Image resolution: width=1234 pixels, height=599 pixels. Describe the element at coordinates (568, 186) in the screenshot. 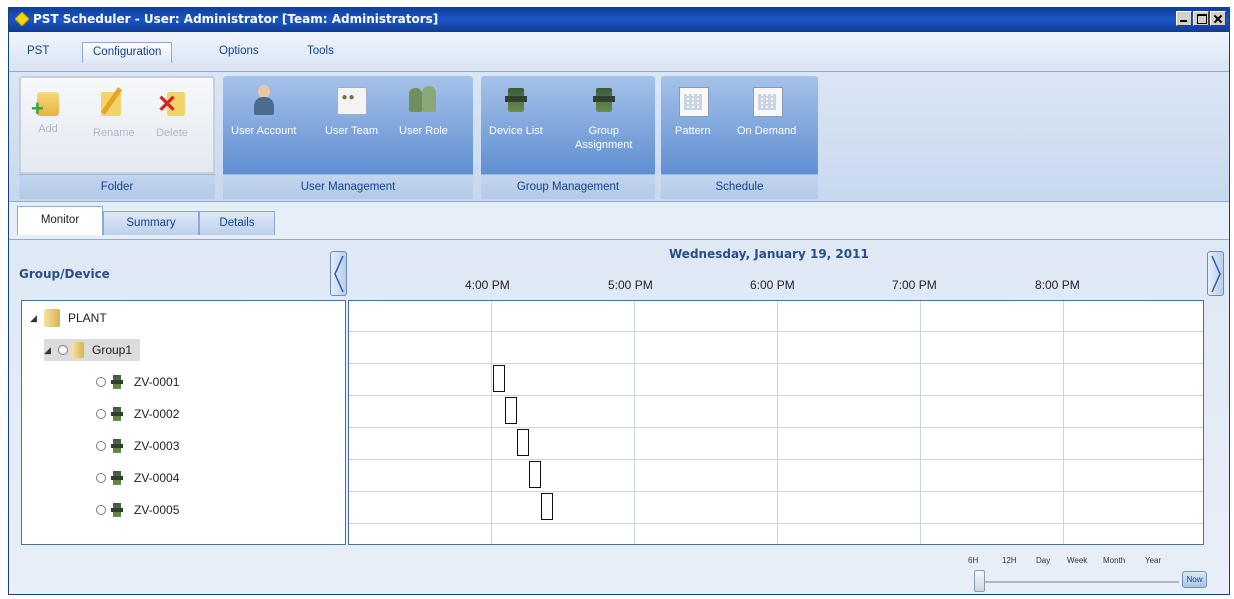

I see `ribbon-group-label: Group Management` at that location.